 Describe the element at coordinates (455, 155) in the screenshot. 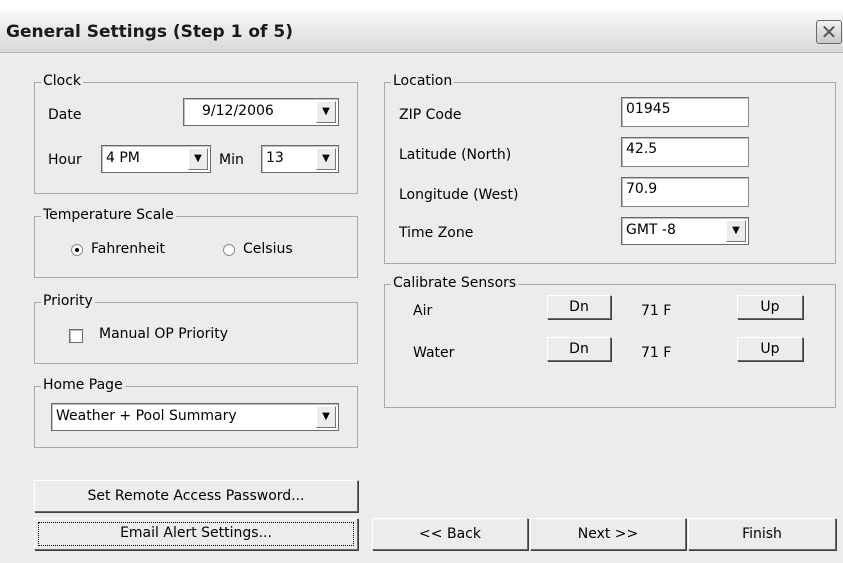

I see `latitude-label: Latitude (North)` at that location.